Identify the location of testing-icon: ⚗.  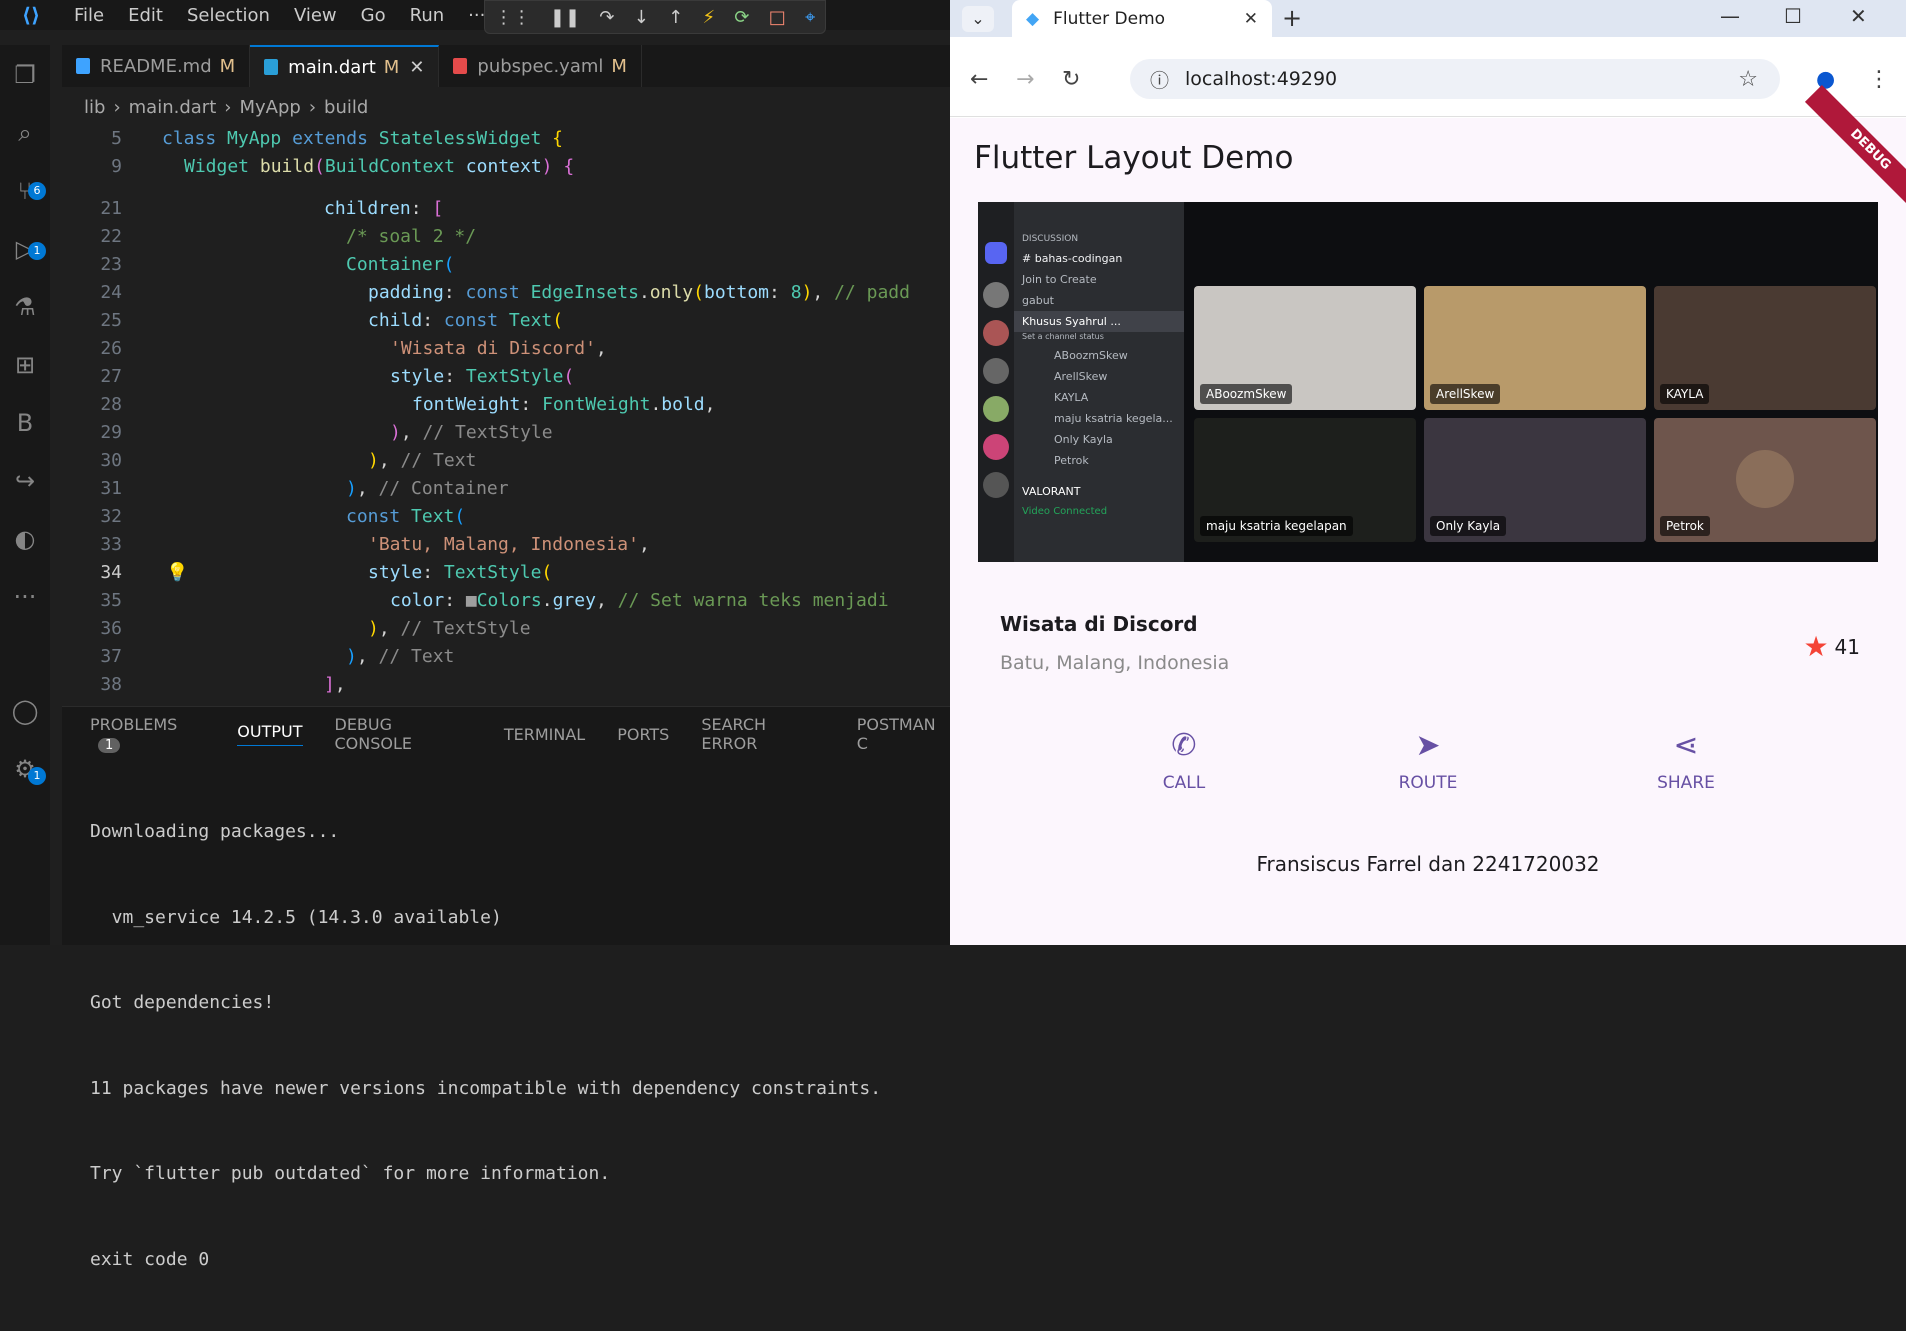
(25, 307).